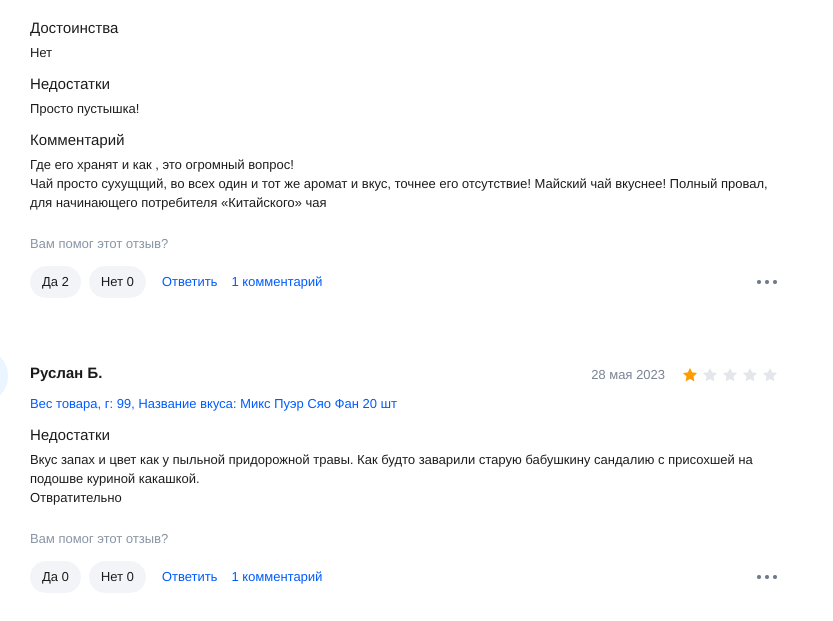 The image size is (833, 621). Describe the element at coordinates (55, 576) in the screenshot. I see `yes-vote-button: Да 0` at that location.